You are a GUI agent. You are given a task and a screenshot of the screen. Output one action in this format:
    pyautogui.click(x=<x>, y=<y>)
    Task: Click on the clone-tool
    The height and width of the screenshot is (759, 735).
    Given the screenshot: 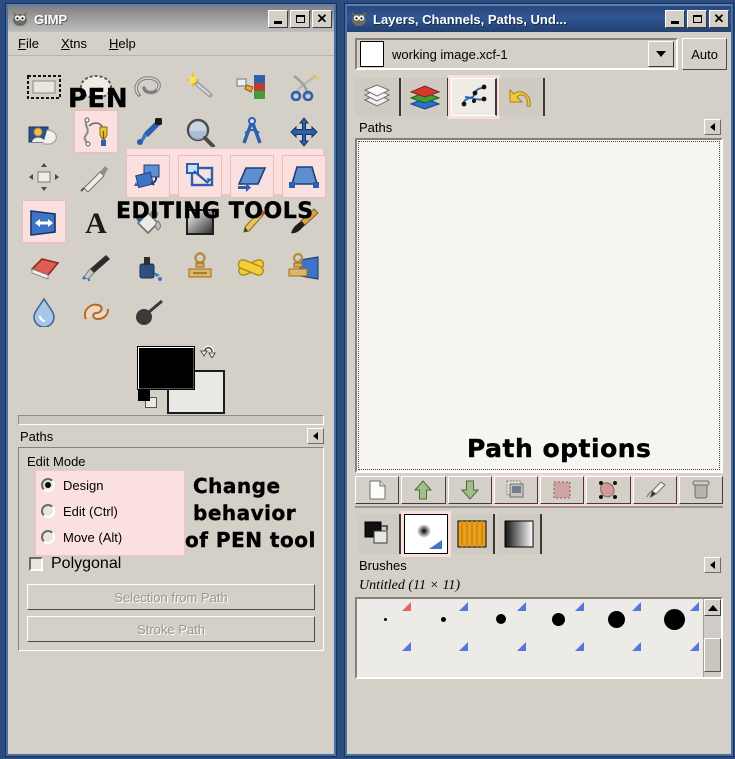 What is the action you would take?
    pyautogui.click(x=200, y=266)
    